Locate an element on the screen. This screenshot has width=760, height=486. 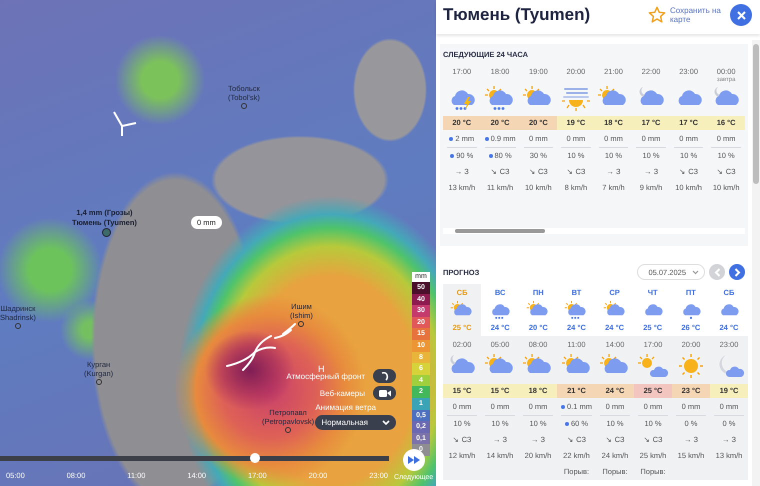
pressure-mark: Н is located at coordinates (321, 369).